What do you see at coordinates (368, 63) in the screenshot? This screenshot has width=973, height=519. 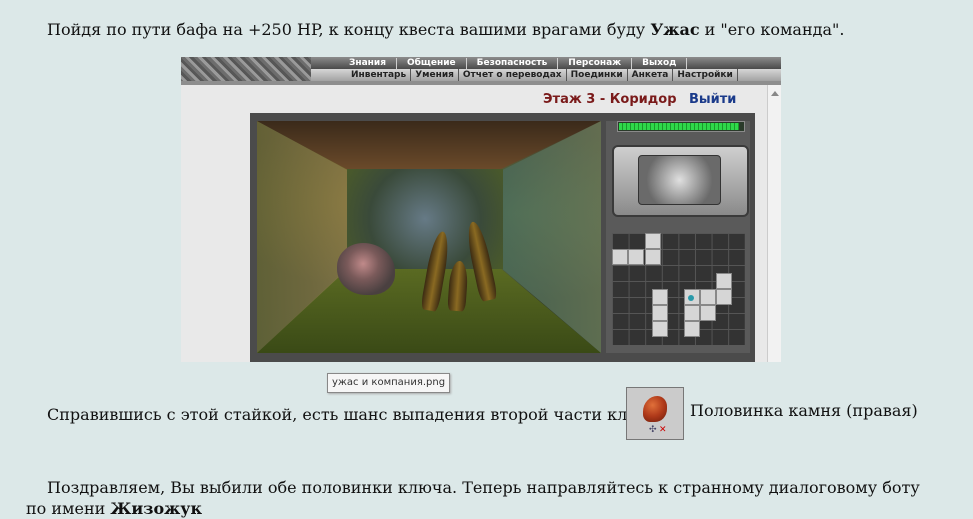 I see `menu-item-knowledge: Знания` at bounding box center [368, 63].